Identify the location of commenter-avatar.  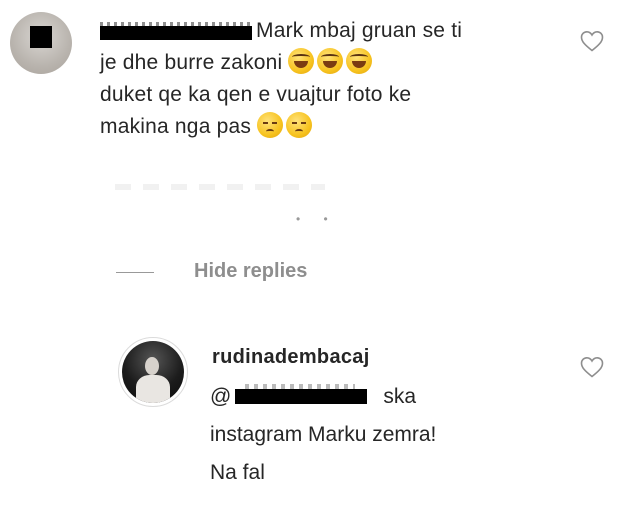
(41, 43).